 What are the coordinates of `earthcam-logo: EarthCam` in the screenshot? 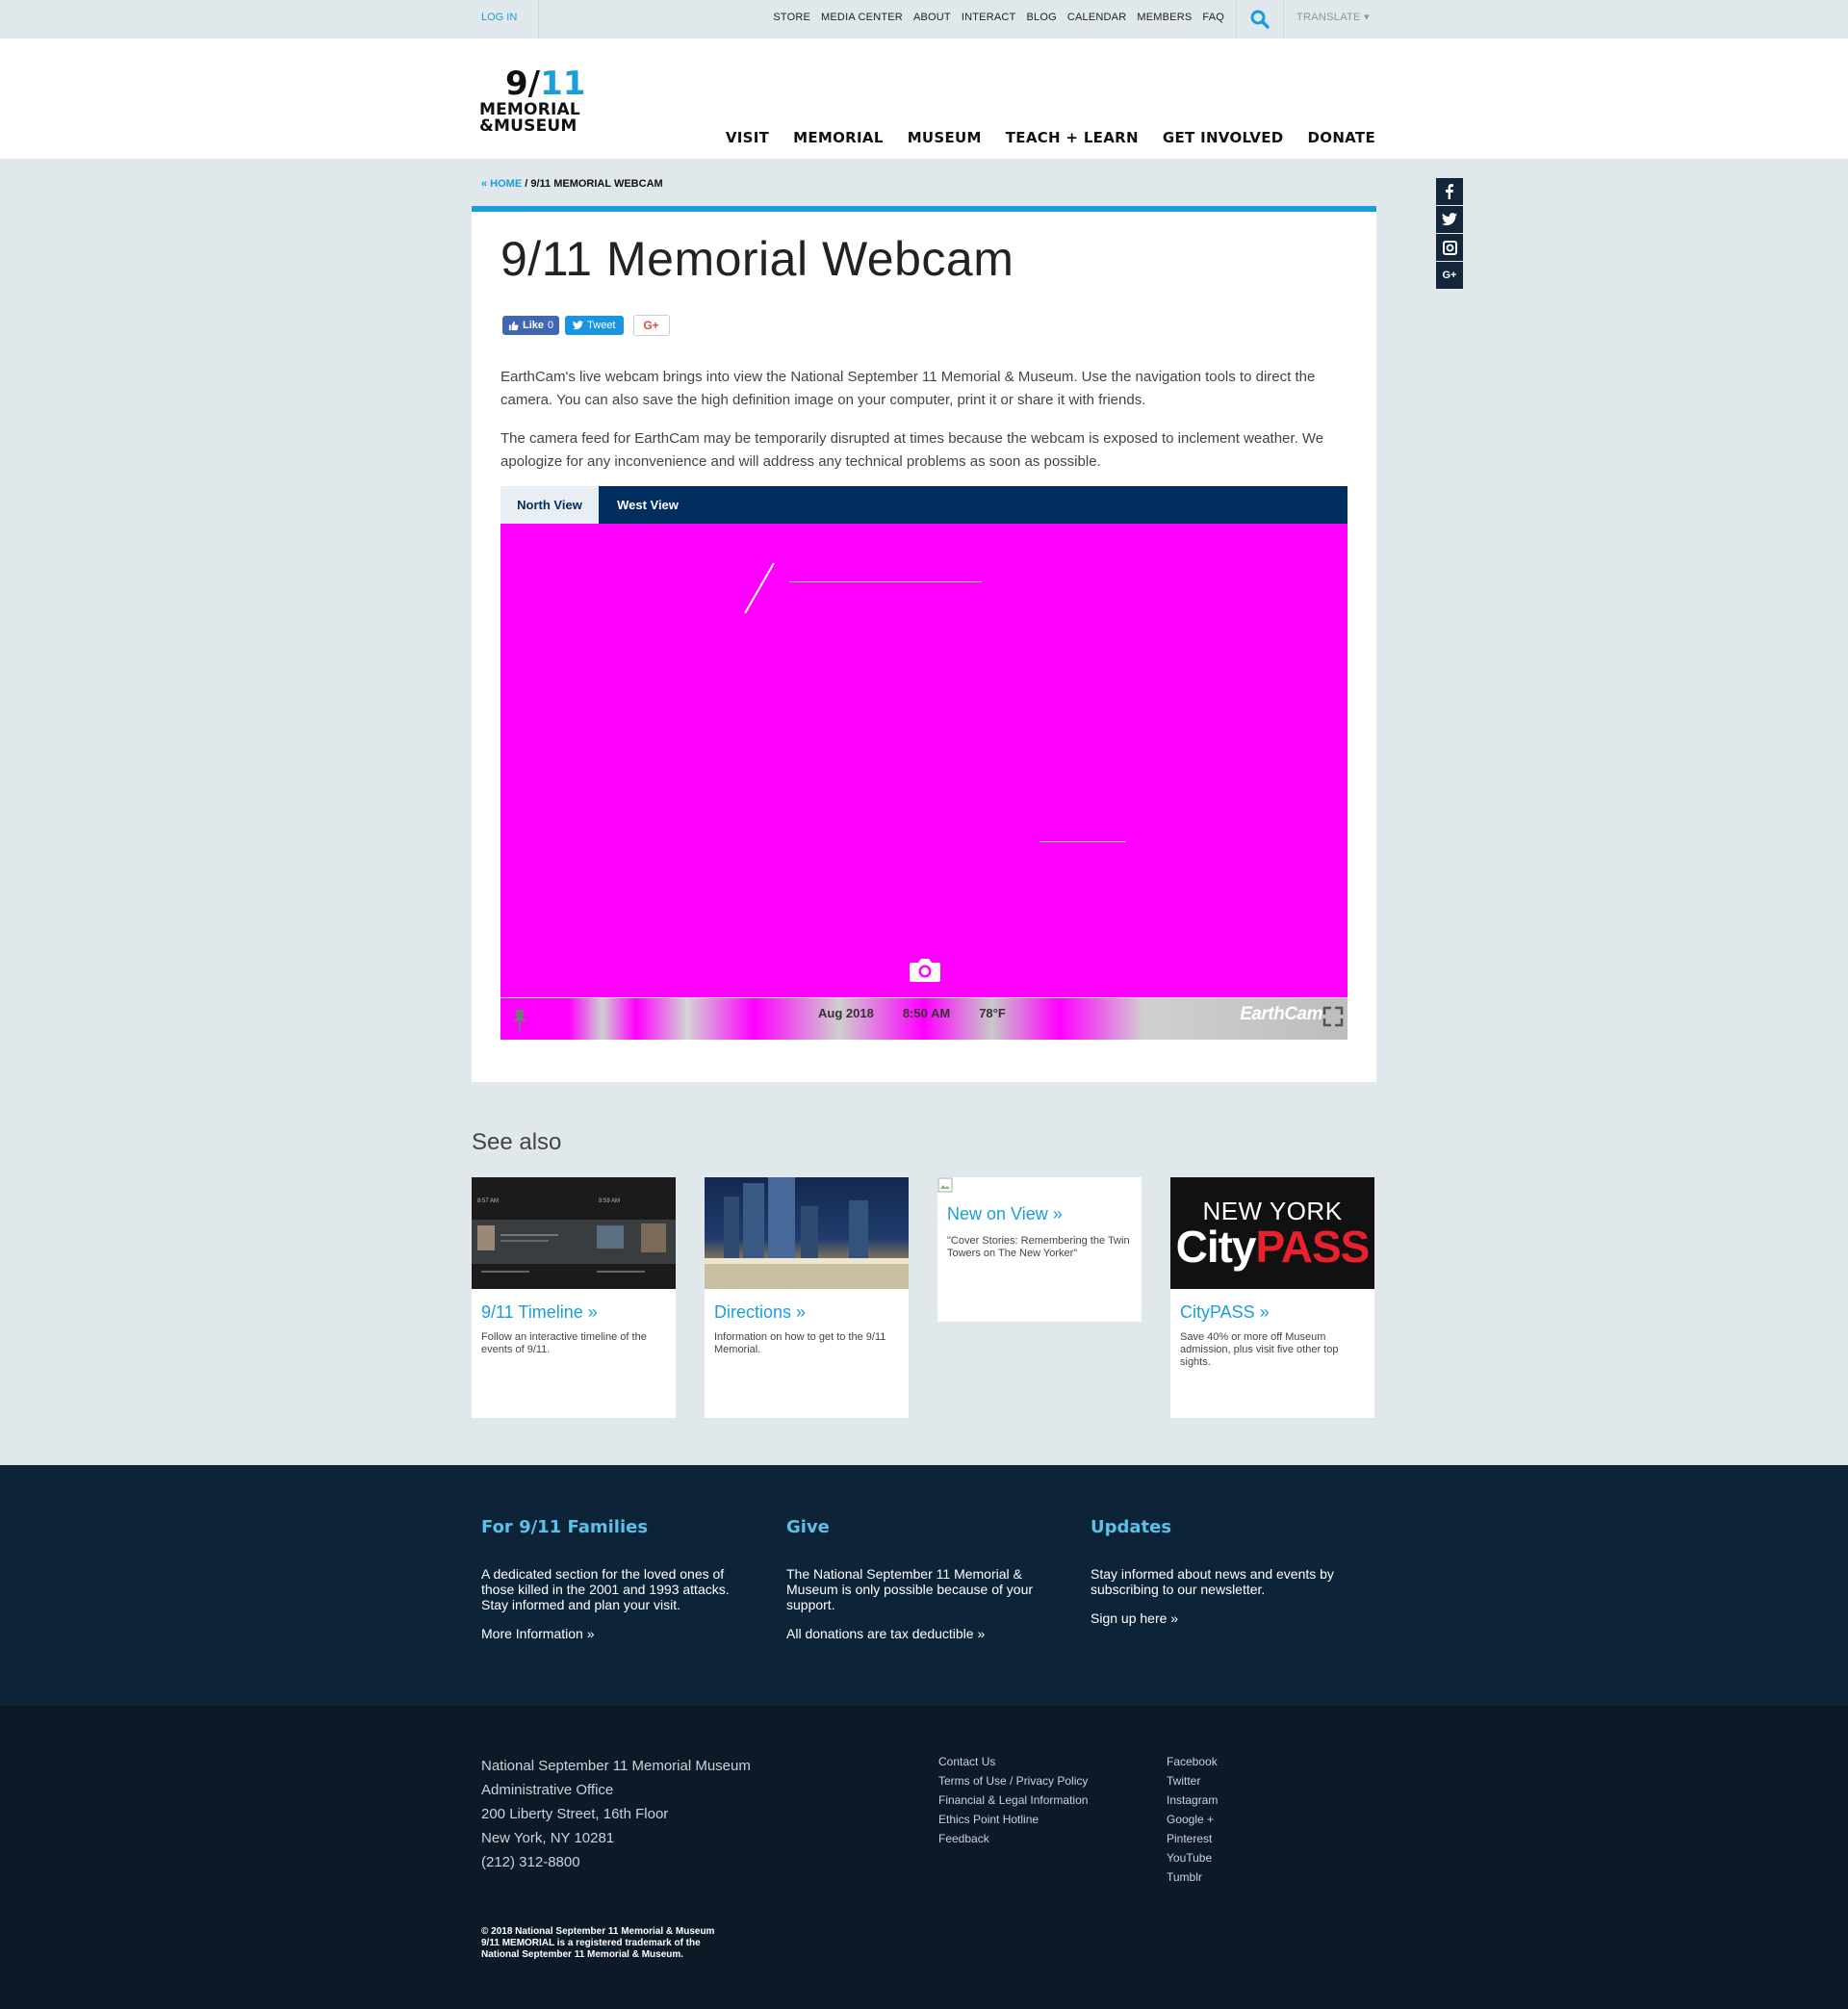 It's located at (1281, 1014).